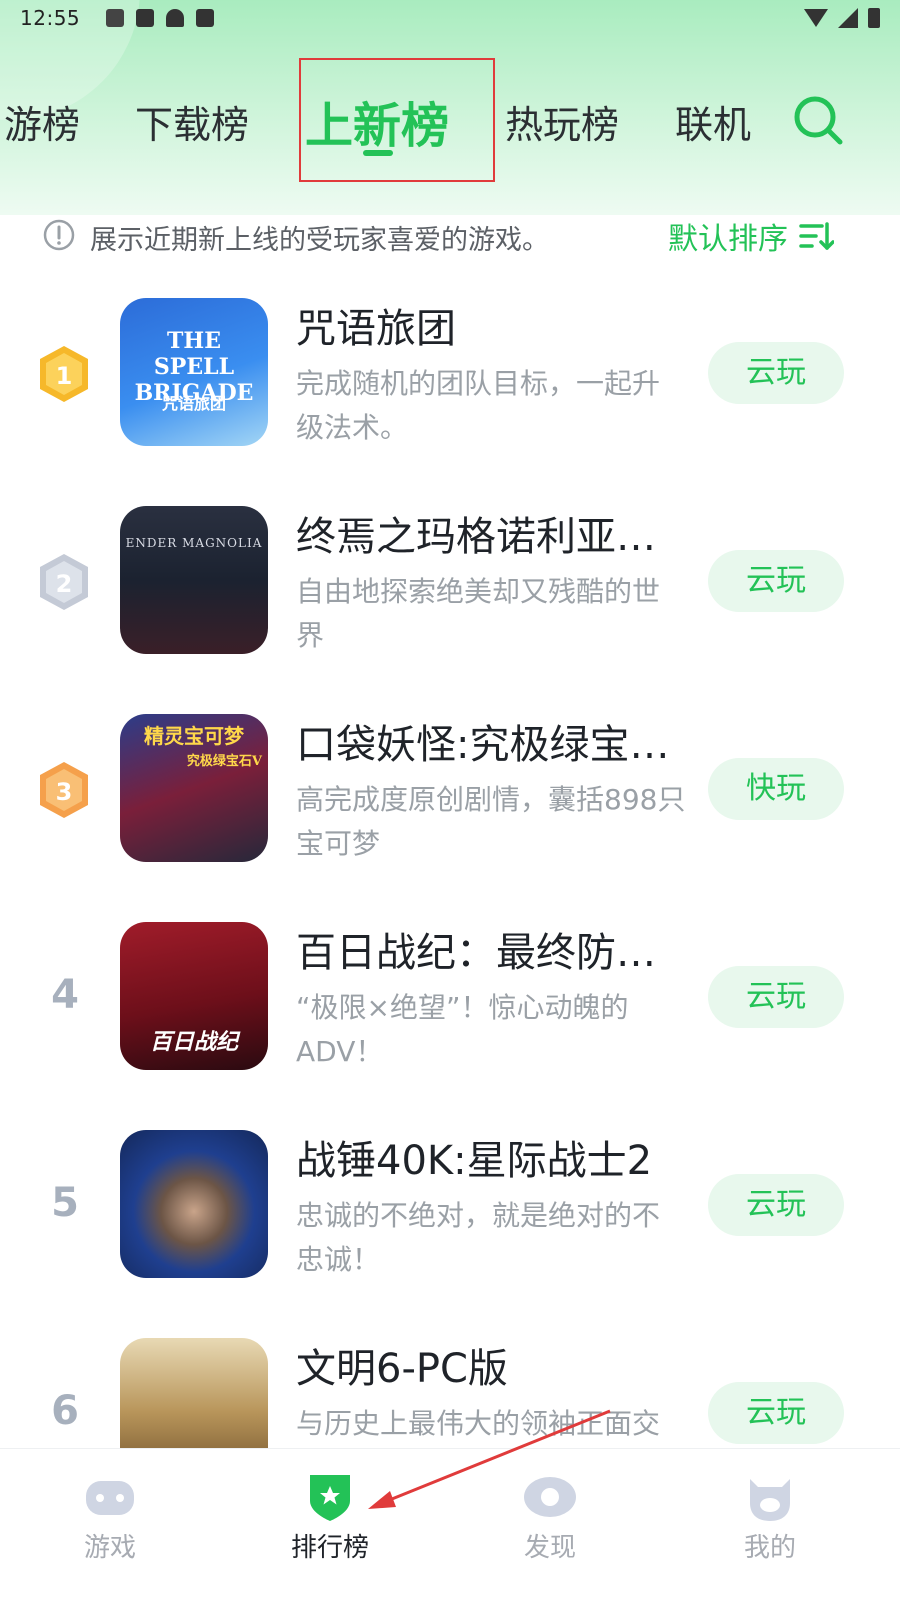 Image resolution: width=900 pixels, height=1600 pixels. What do you see at coordinates (478, 613) in the screenshot?
I see `game-description: 自由地探索绝美却又残酷的世界` at bounding box center [478, 613].